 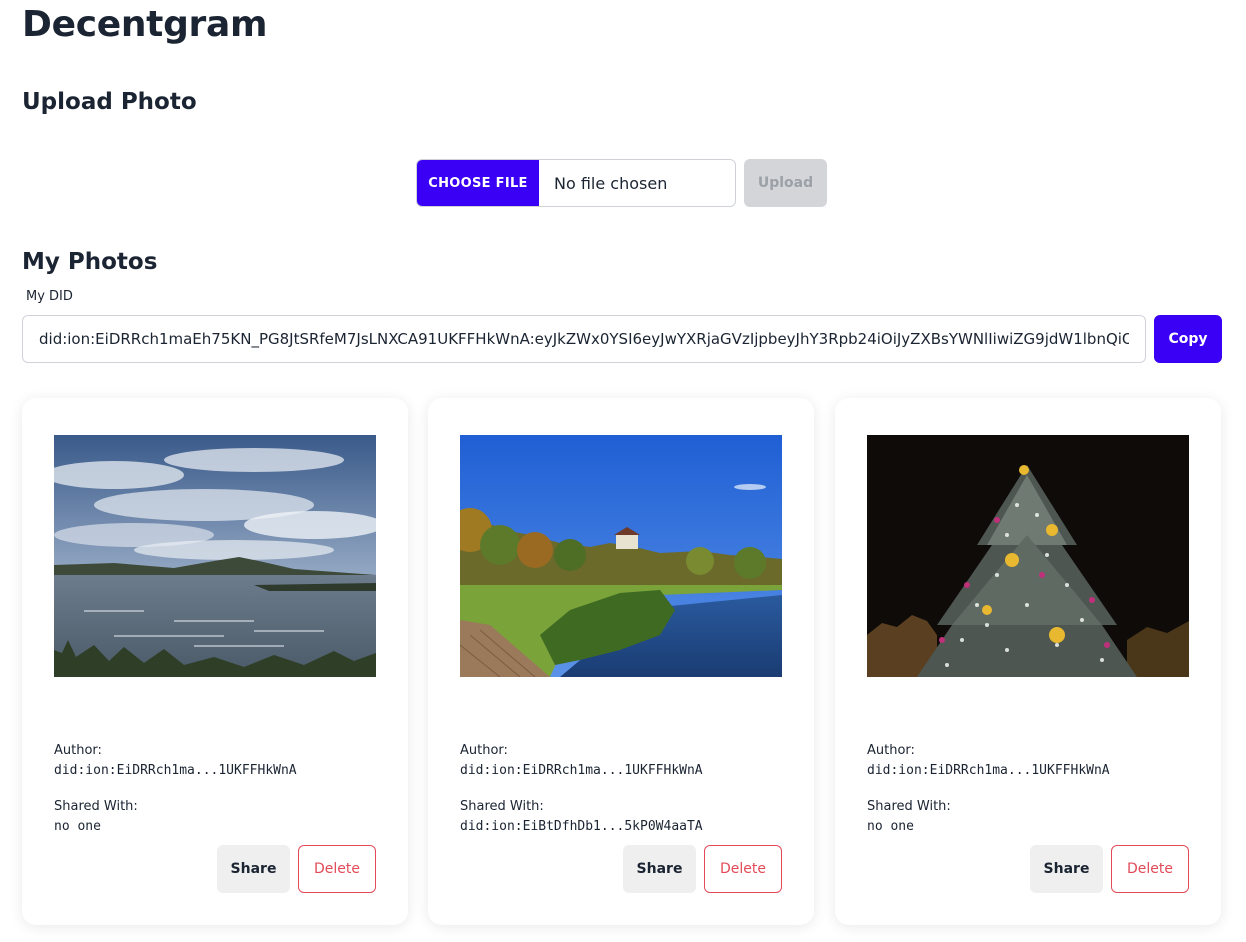 What do you see at coordinates (1028, 556) in the screenshot?
I see `photo-christmas-tree-at-night` at bounding box center [1028, 556].